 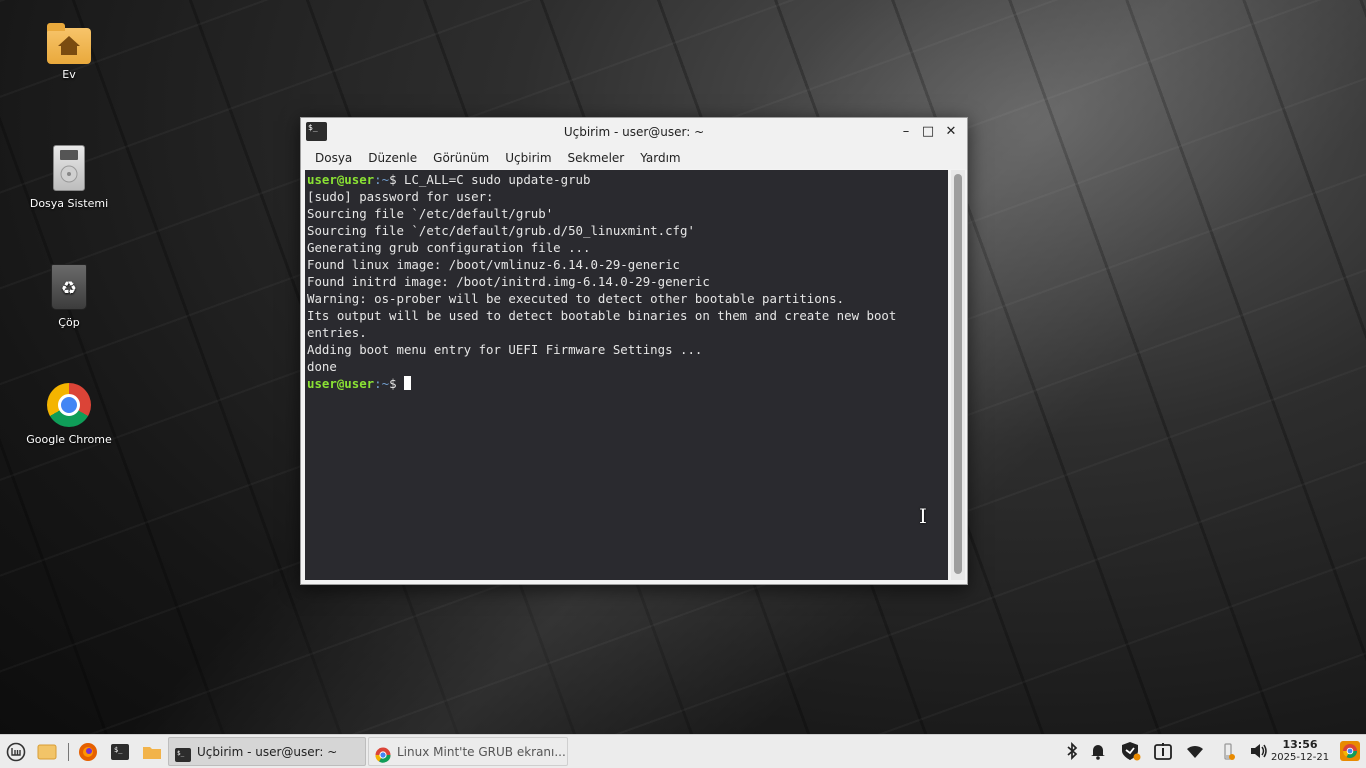 I want to click on menu-tabs: Sekmeler, so click(x=596, y=158).